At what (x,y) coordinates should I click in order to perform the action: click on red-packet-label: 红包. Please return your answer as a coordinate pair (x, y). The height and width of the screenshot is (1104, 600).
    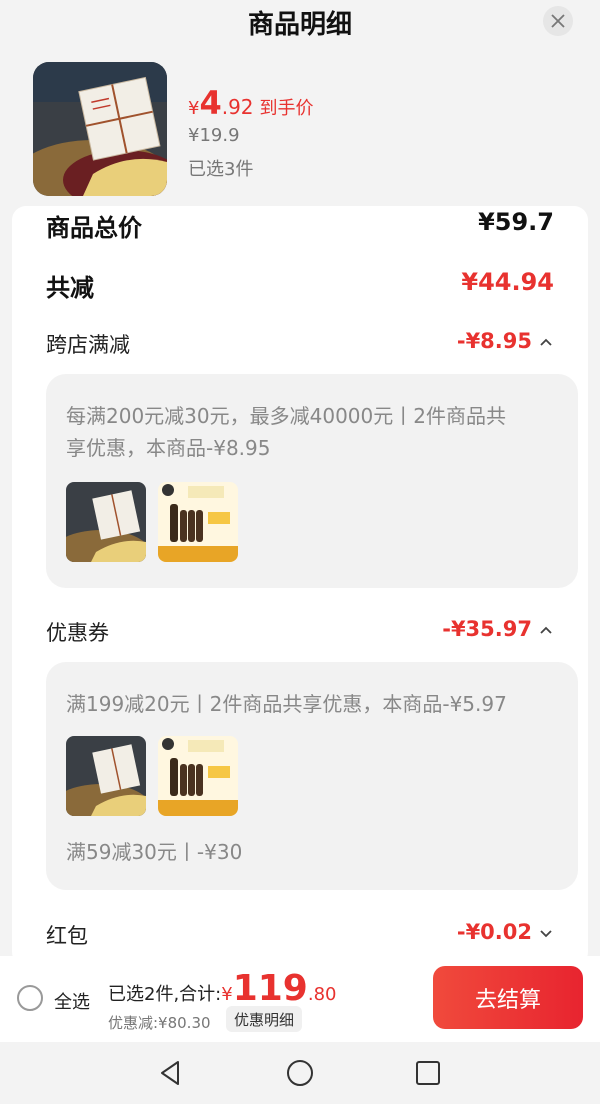
    Looking at the image, I should click on (67, 936).